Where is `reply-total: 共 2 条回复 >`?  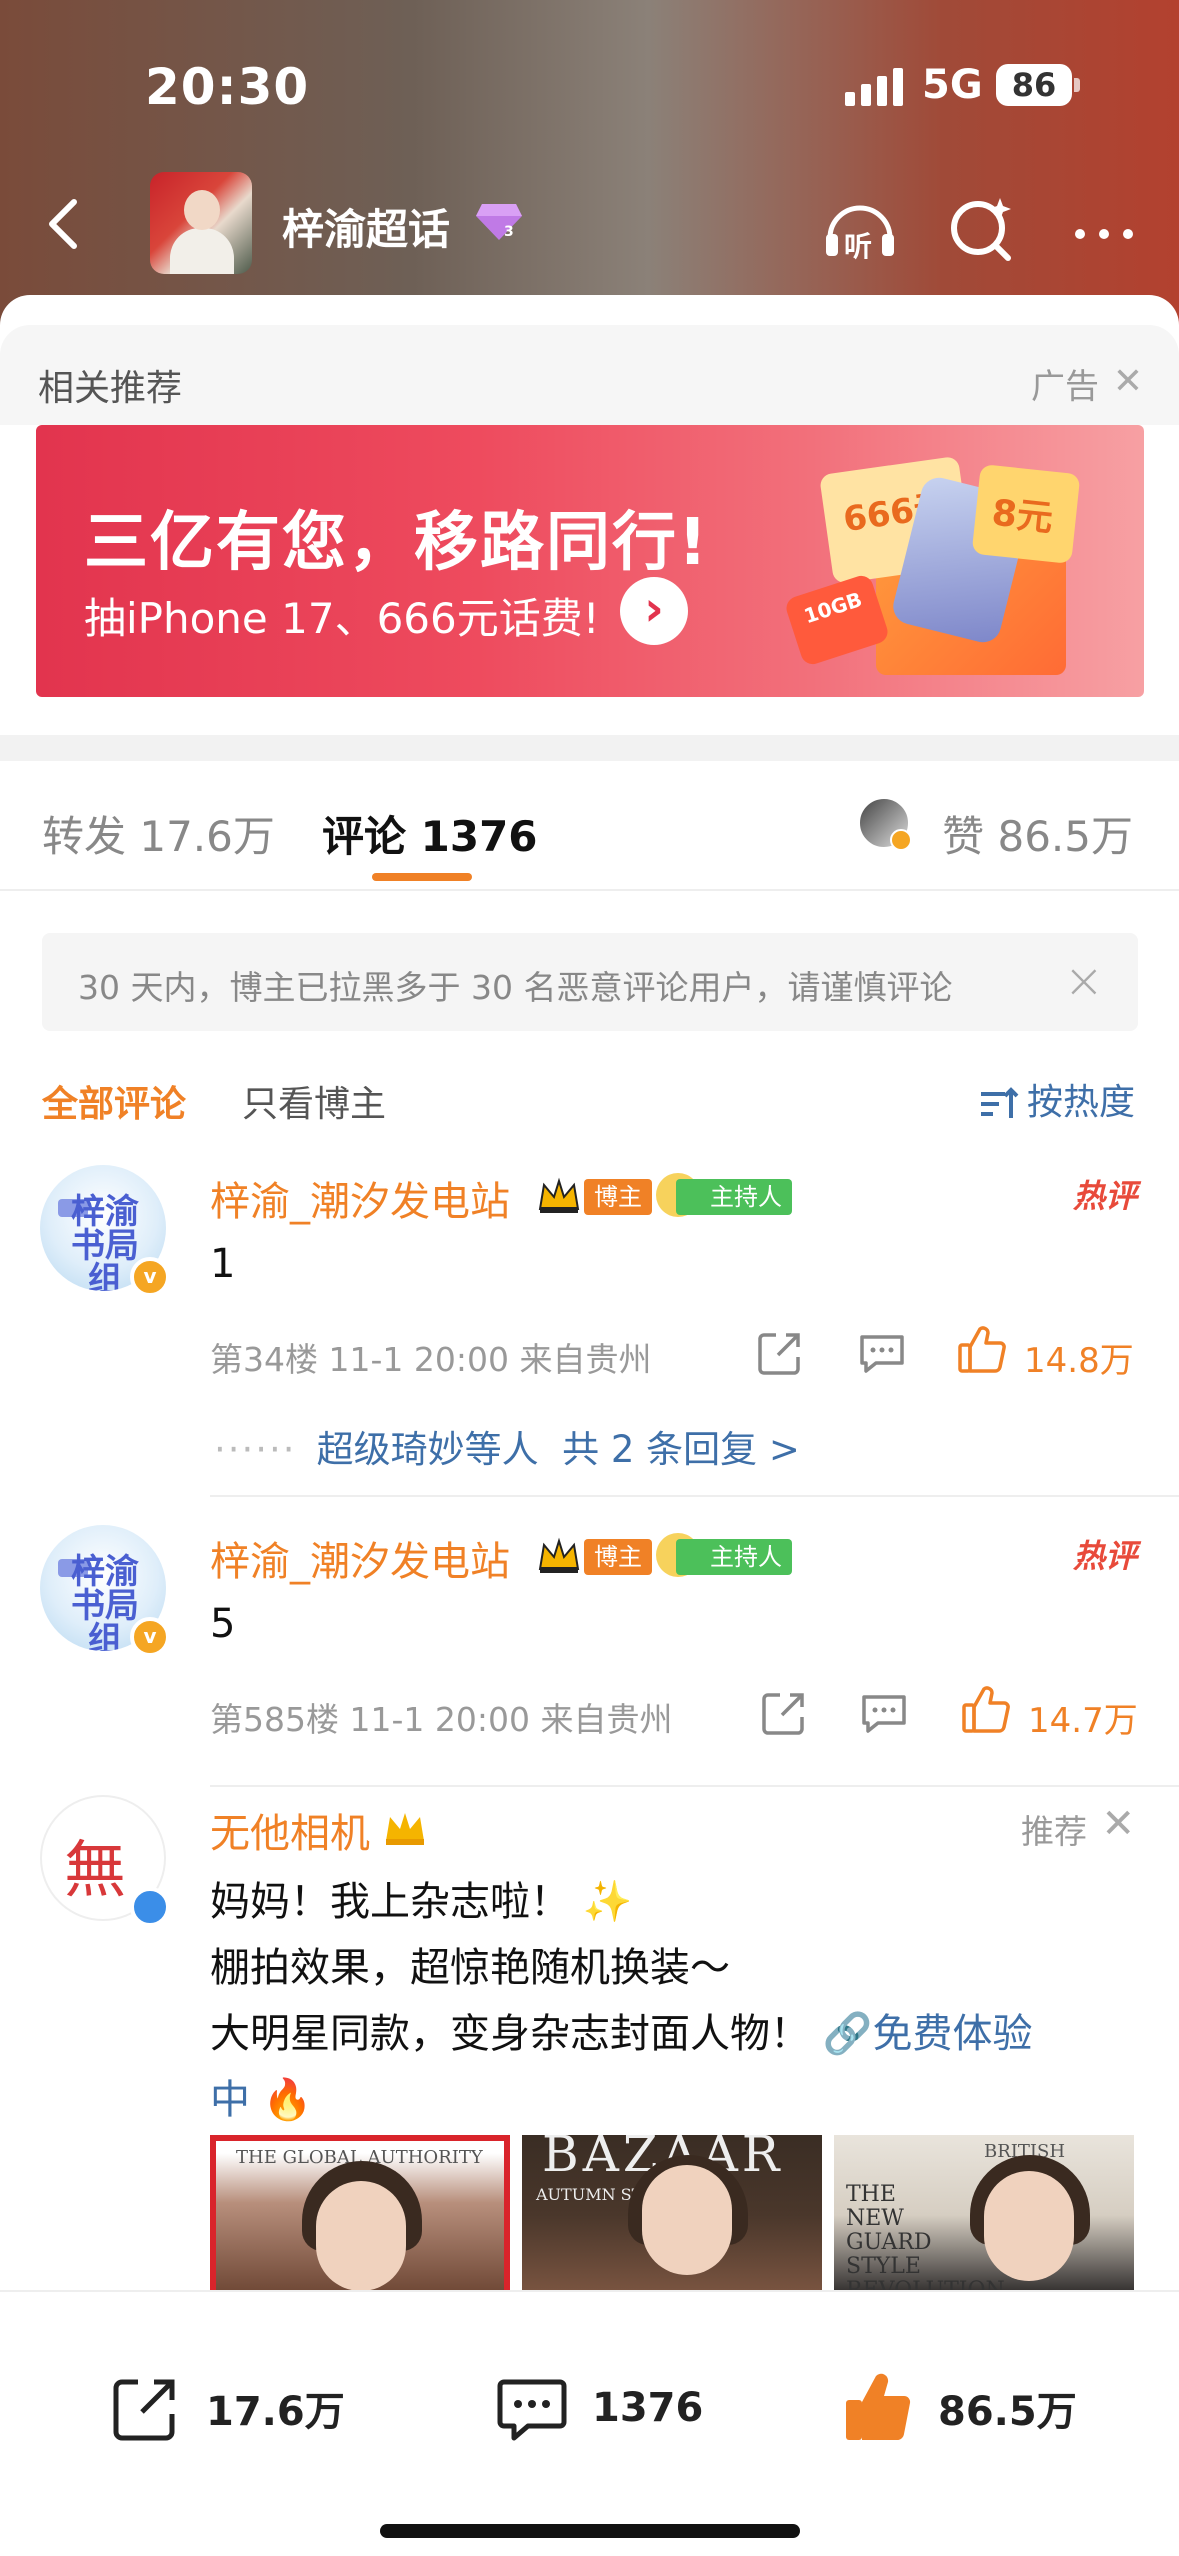 reply-total: 共 2 条回复 > is located at coordinates (681, 1449).